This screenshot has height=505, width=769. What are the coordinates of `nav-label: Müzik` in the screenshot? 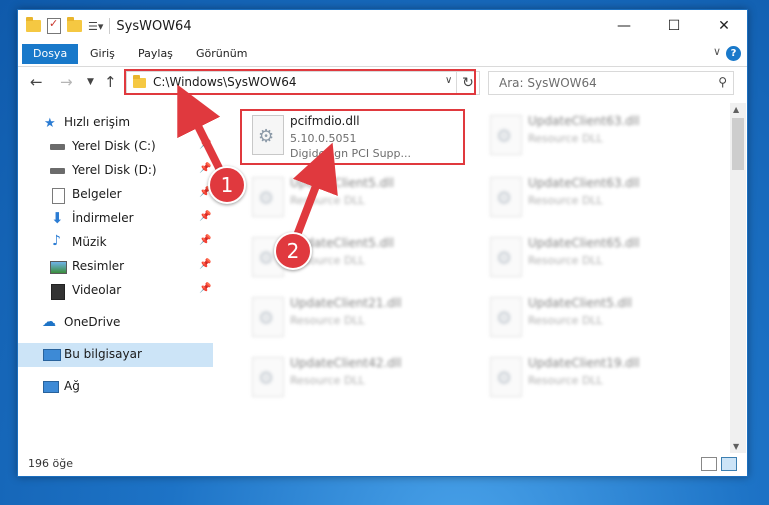 It's located at (89, 242).